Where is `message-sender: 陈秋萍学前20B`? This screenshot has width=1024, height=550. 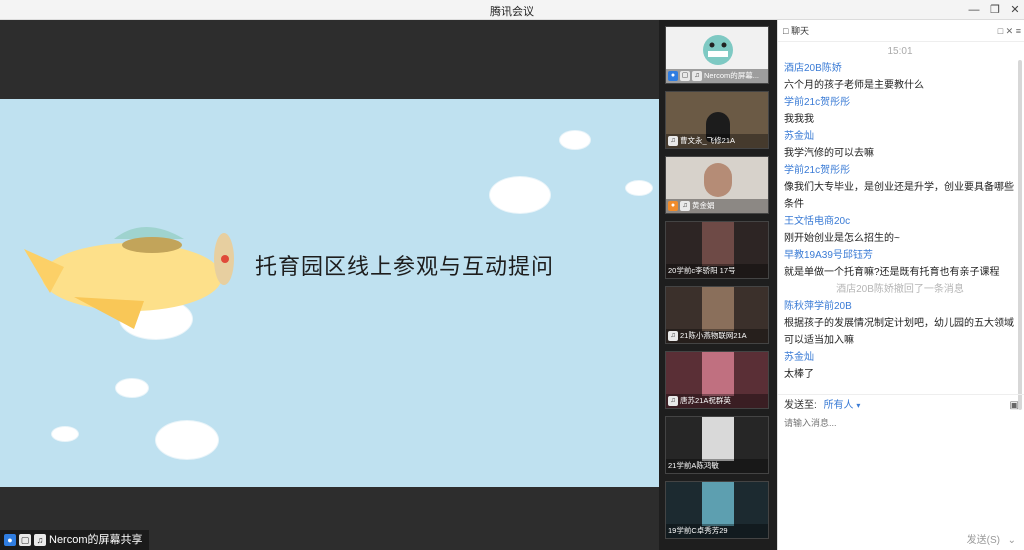
message-sender: 陈秋萍学前20B is located at coordinates (900, 306).